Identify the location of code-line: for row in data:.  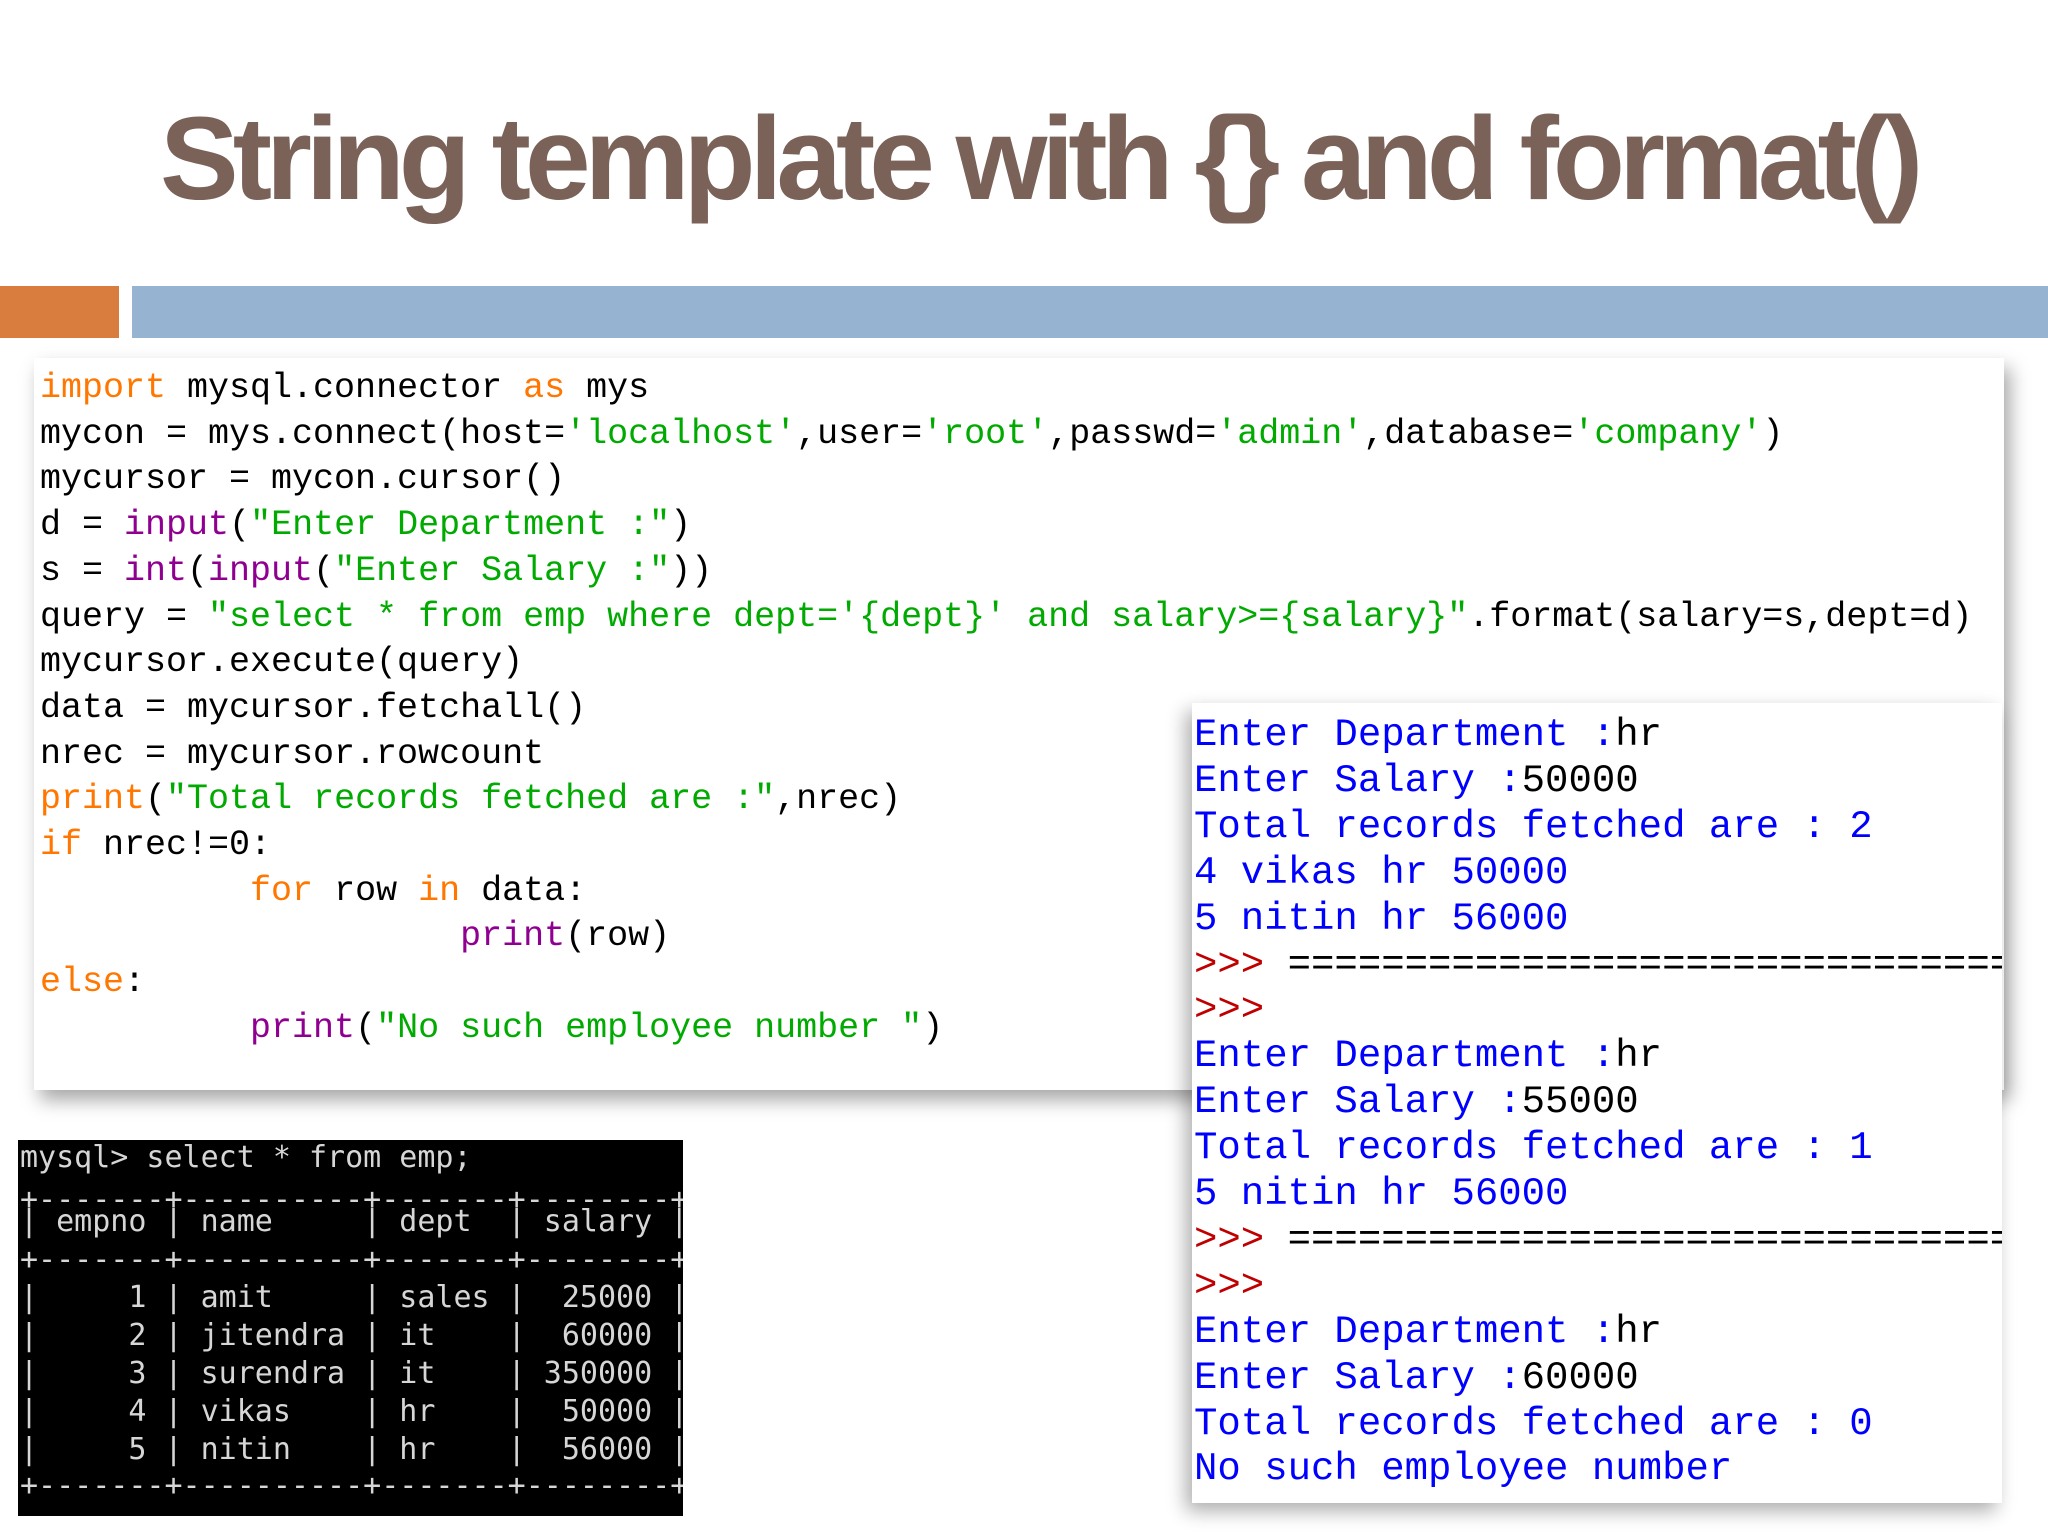
(313, 891).